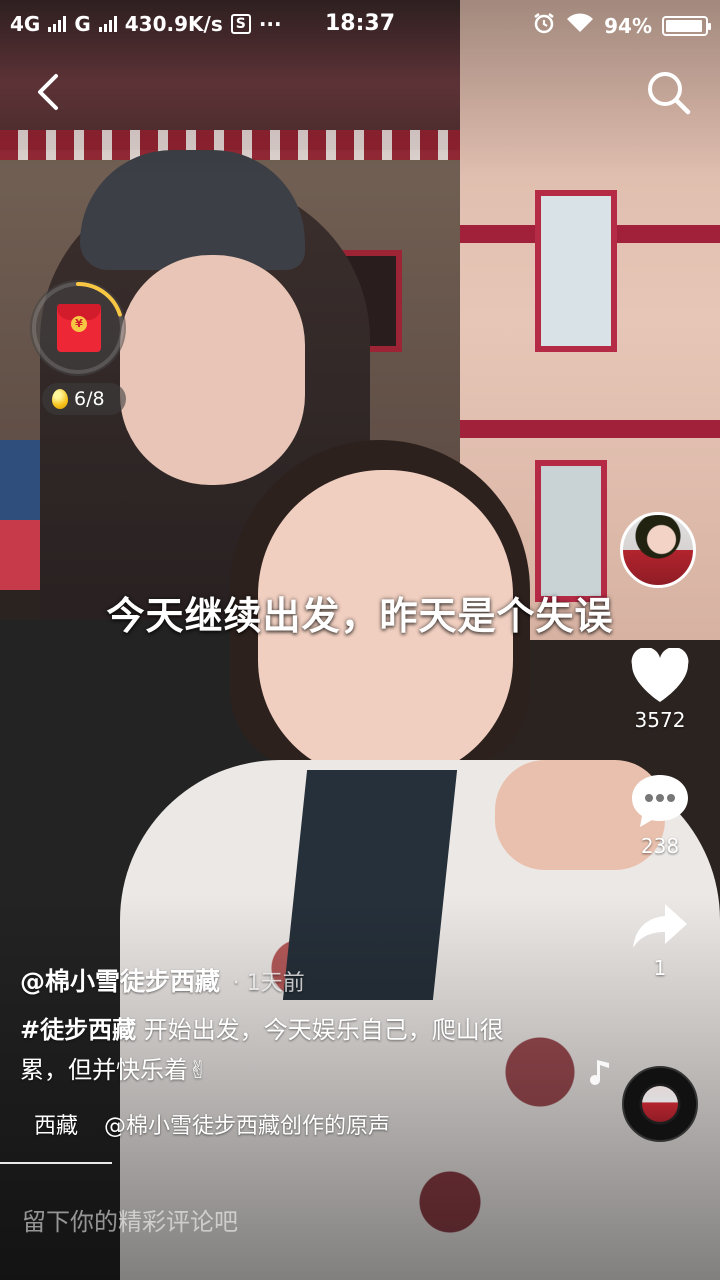  I want to click on author-line: @棉小雪徒步西藏 · 1天前, so click(162, 980).